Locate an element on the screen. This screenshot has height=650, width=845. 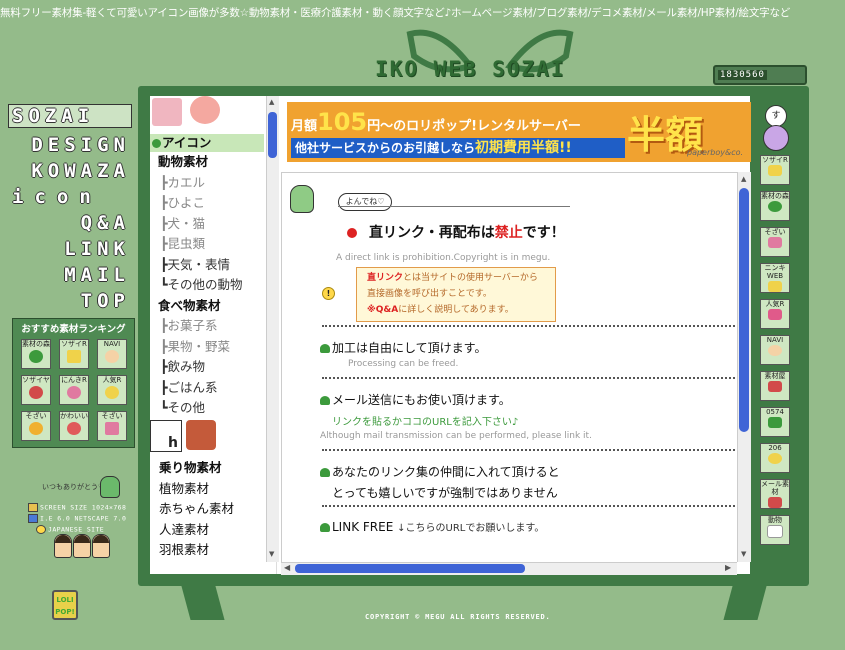
category-drinks: ┣飲み物 is located at coordinates (207, 367).